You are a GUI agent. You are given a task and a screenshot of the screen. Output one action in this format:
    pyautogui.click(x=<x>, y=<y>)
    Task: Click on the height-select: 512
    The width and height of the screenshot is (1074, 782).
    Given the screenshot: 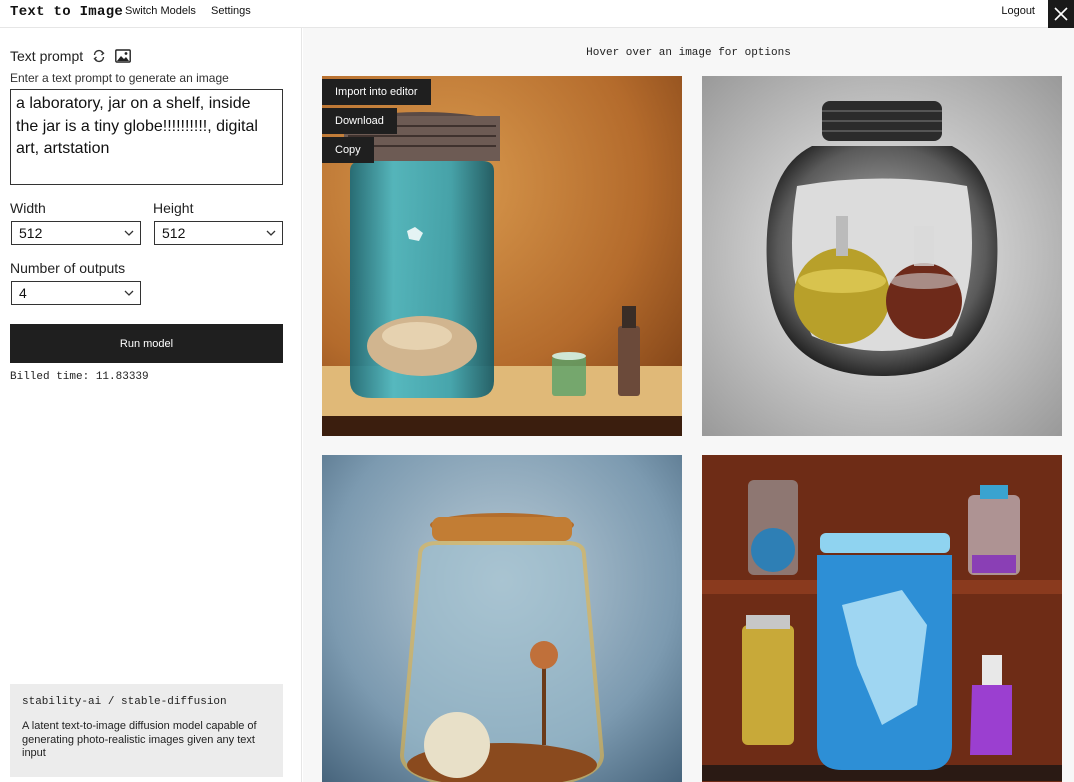 What is the action you would take?
    pyautogui.click(x=218, y=233)
    